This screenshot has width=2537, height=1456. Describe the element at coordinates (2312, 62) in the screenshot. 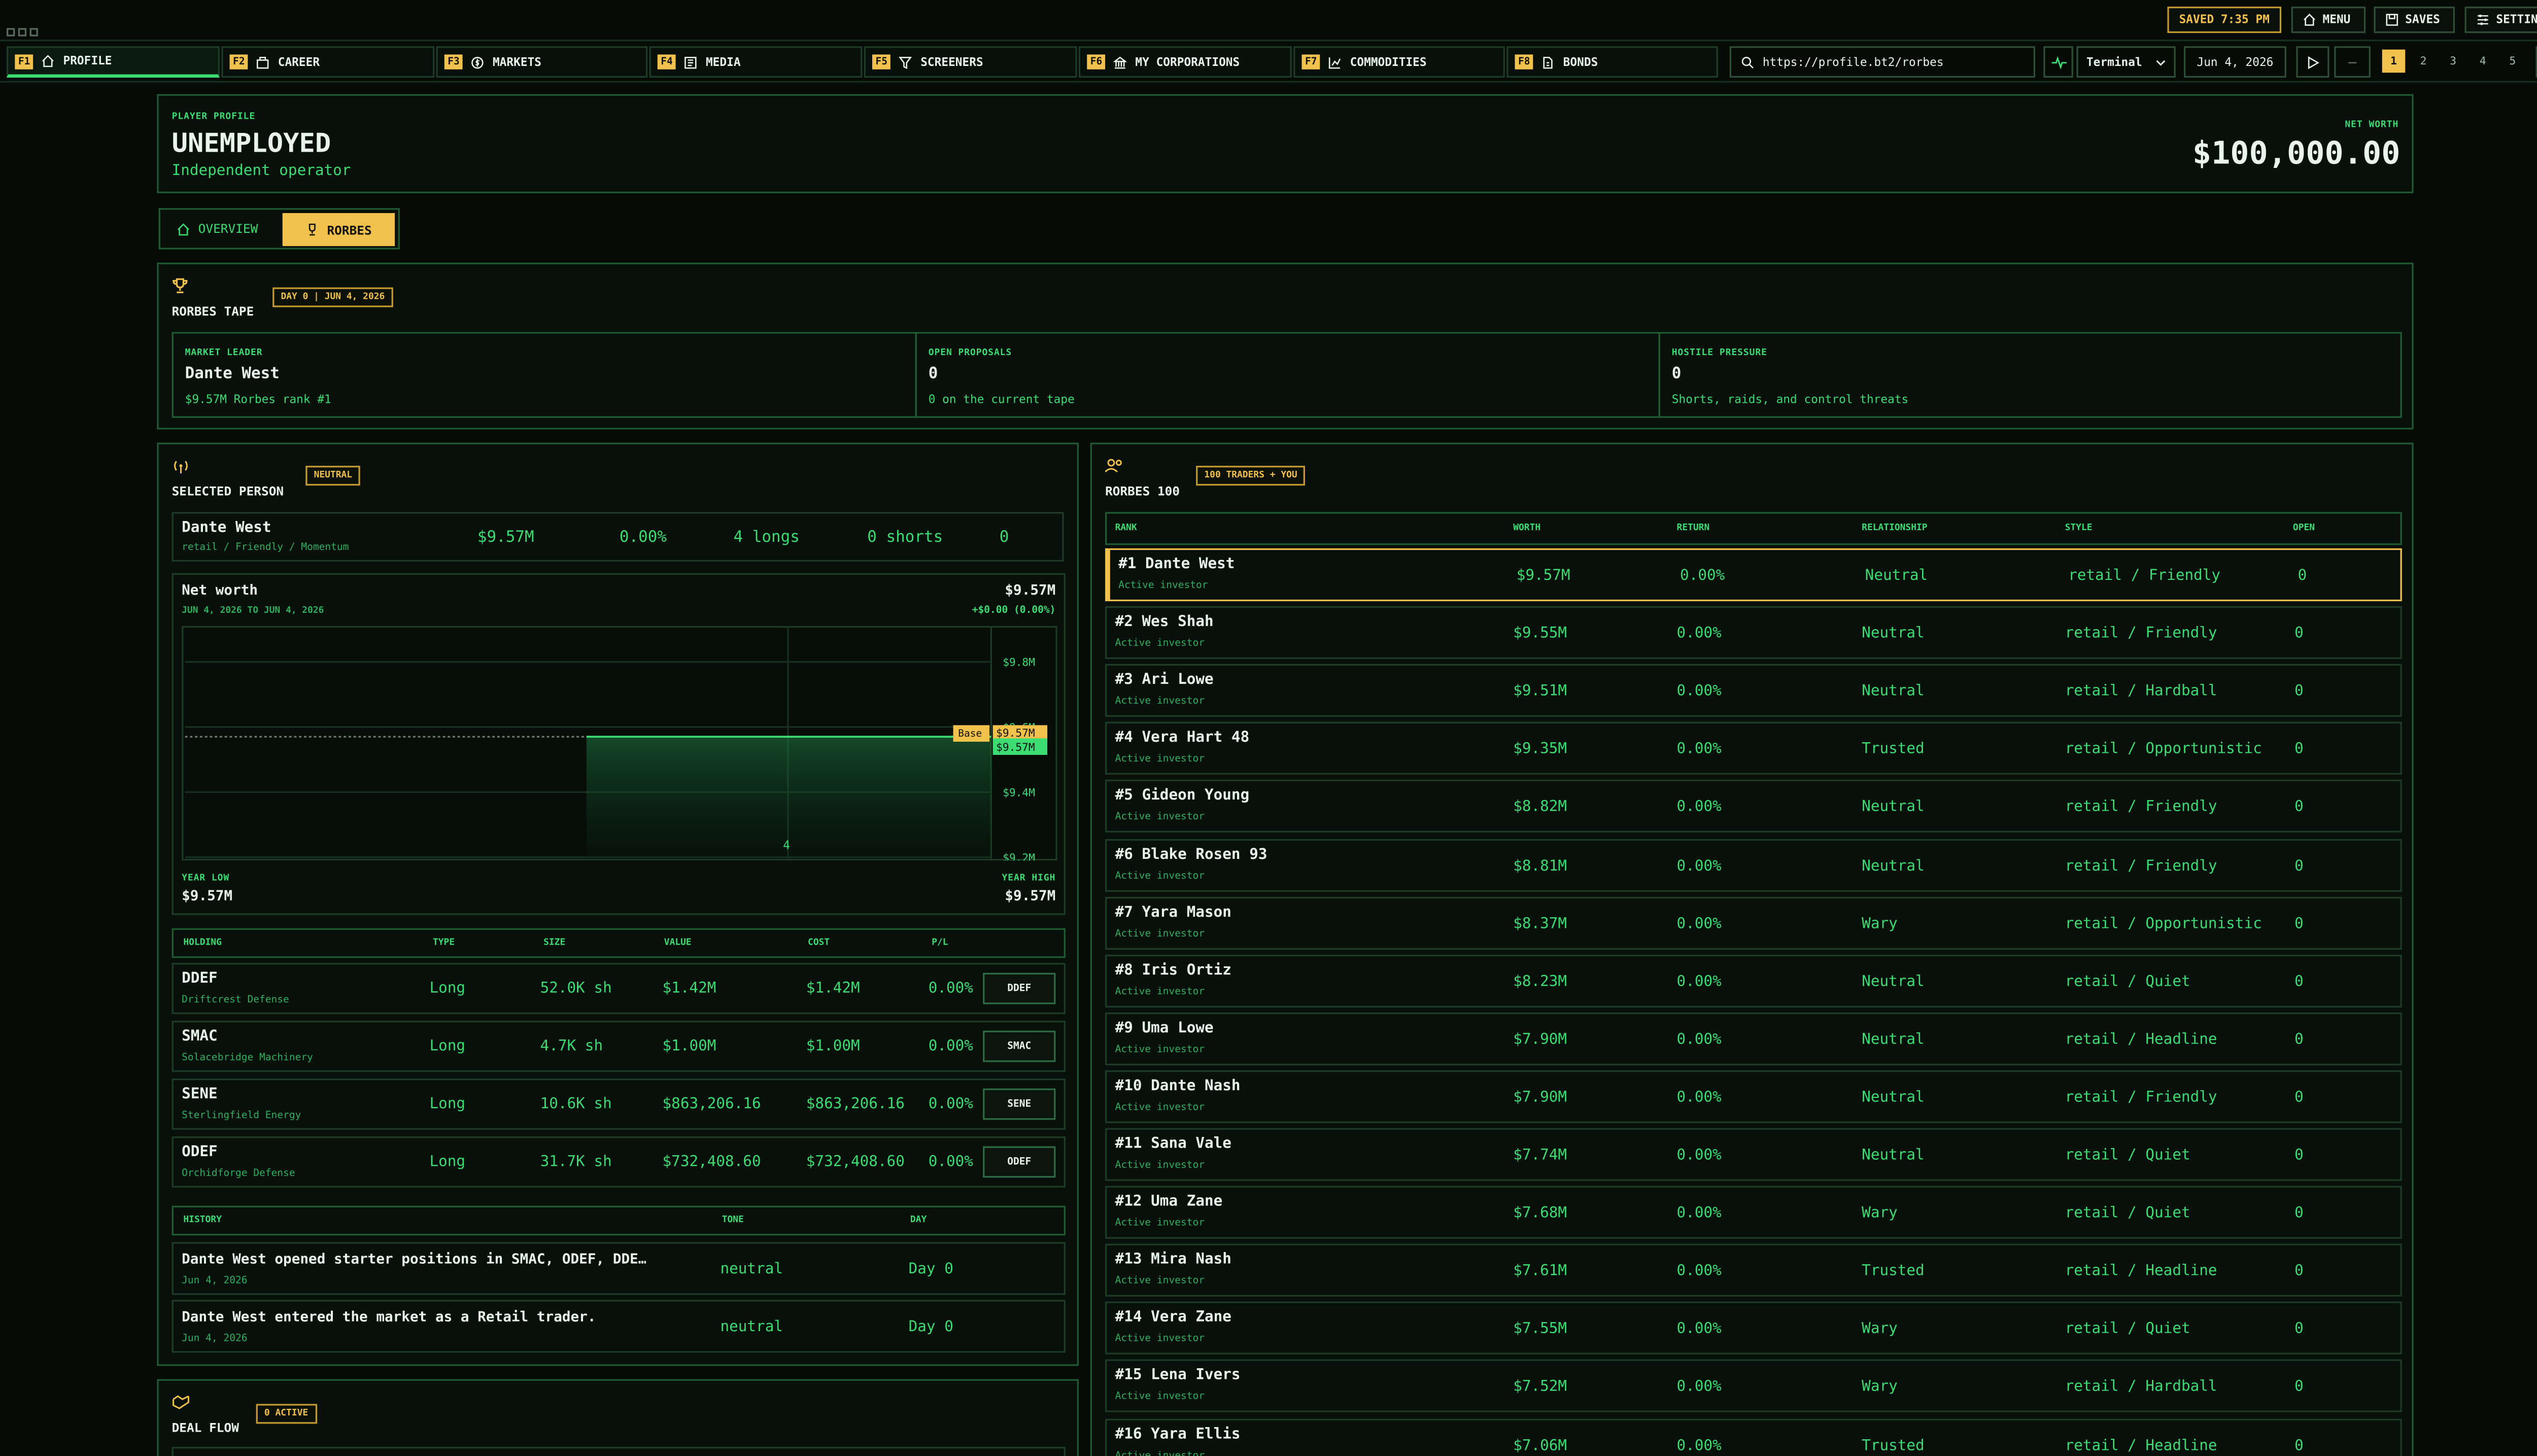

I see `play-button` at that location.